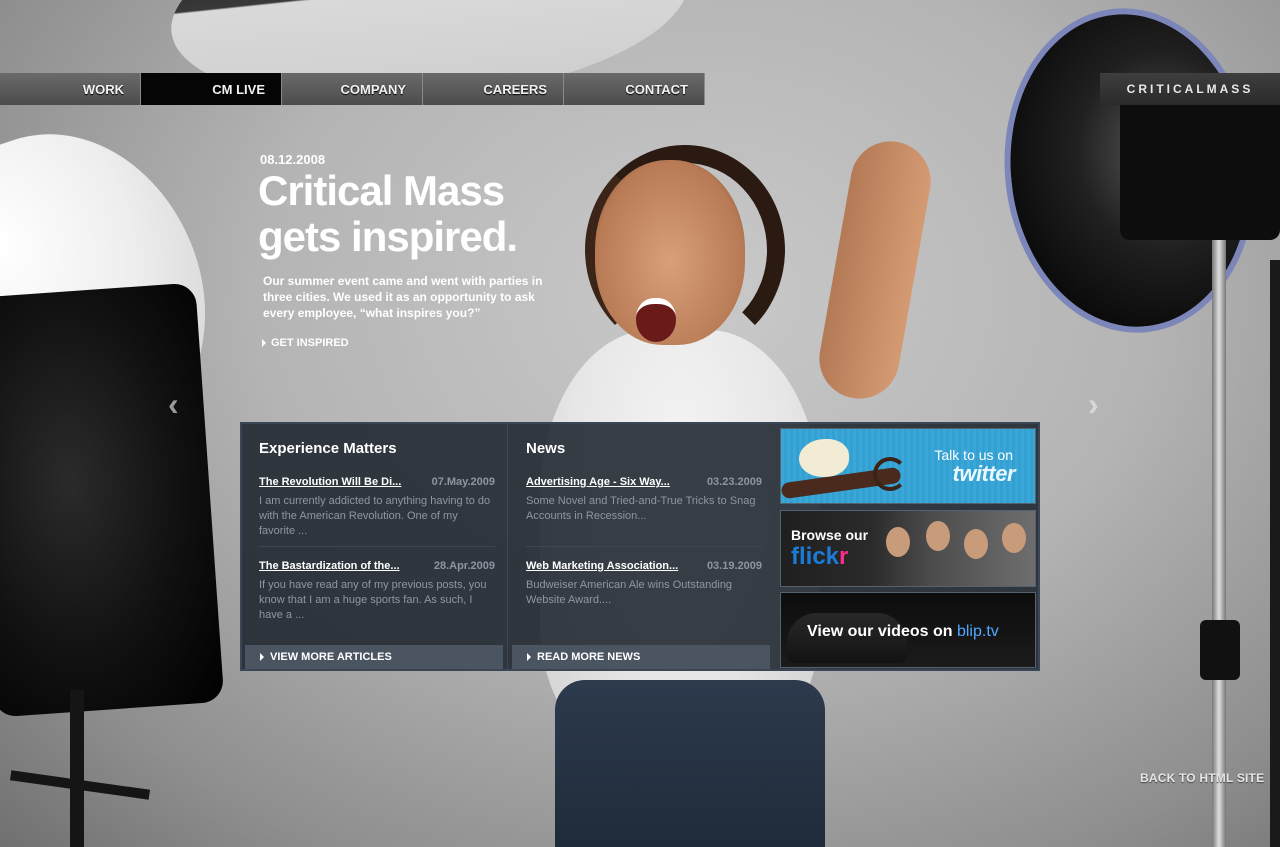  I want to click on nav-item-label: CM LIVE, so click(238, 89).